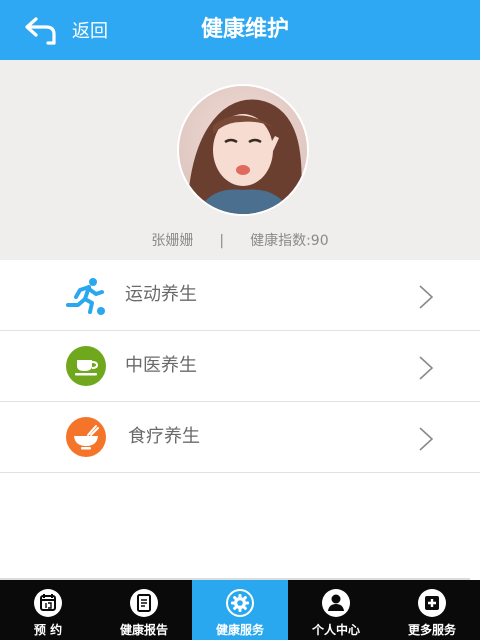 The height and width of the screenshot is (640, 480). Describe the element at coordinates (144, 603) in the screenshot. I see `report-icon` at that location.